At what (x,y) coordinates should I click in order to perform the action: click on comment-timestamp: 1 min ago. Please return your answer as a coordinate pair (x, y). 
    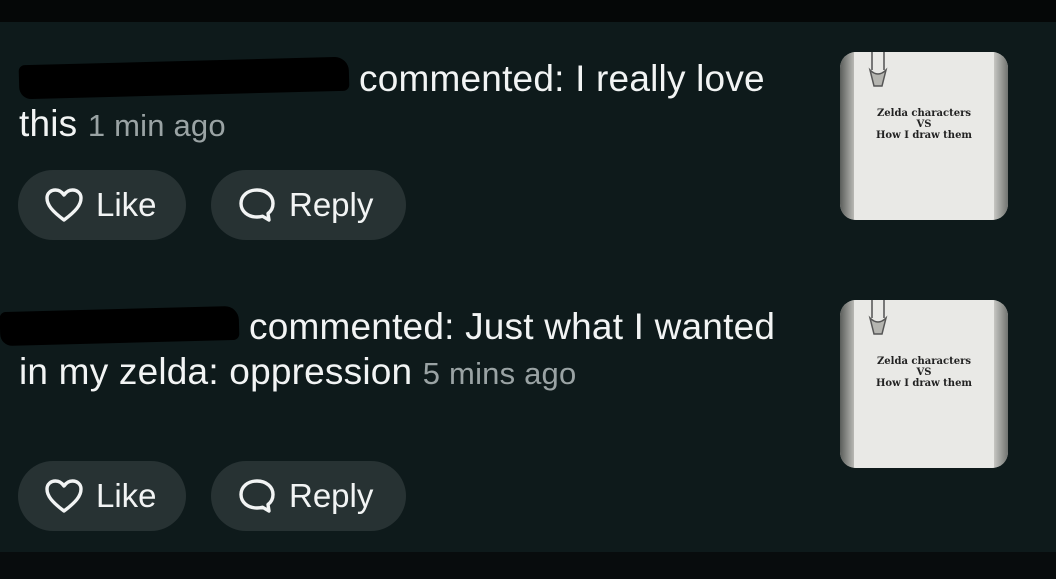
    Looking at the image, I should click on (156, 125).